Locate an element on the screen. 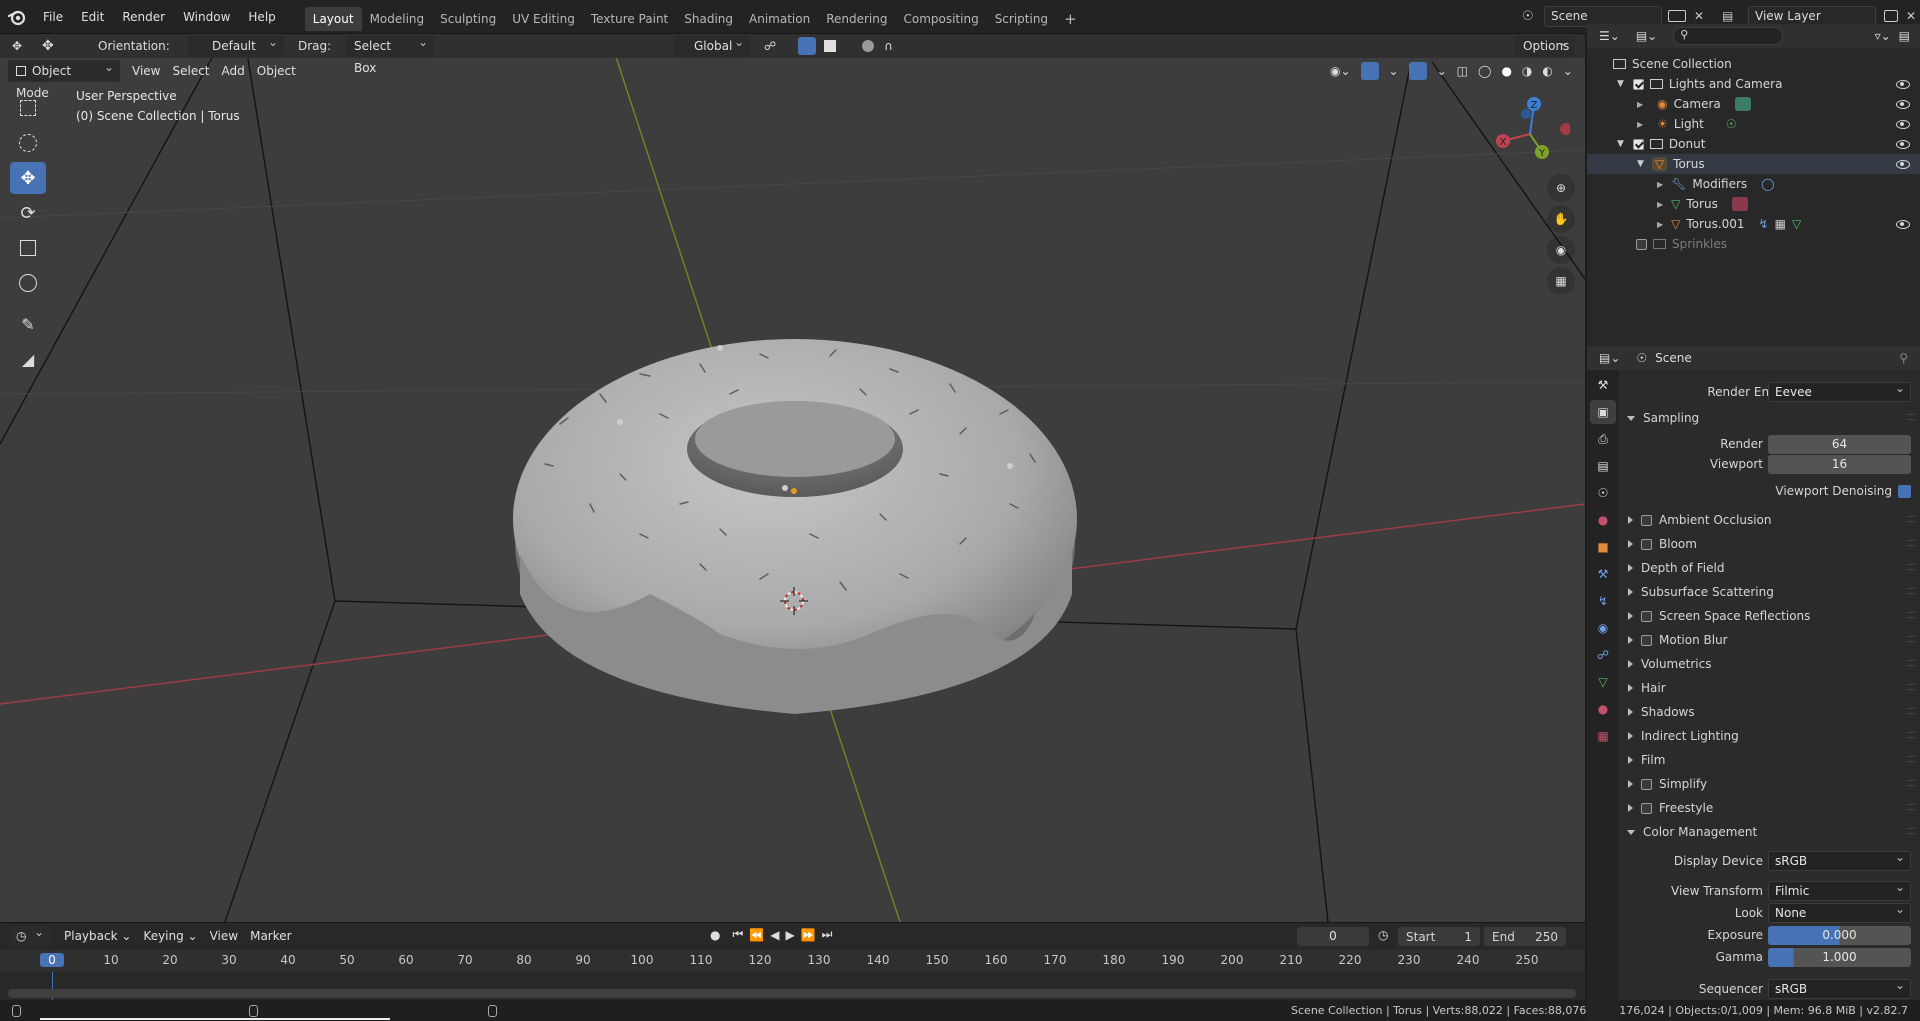 The image size is (1920, 1021). outliner-row-donut: ▼ Donut is located at coordinates (1753, 144).